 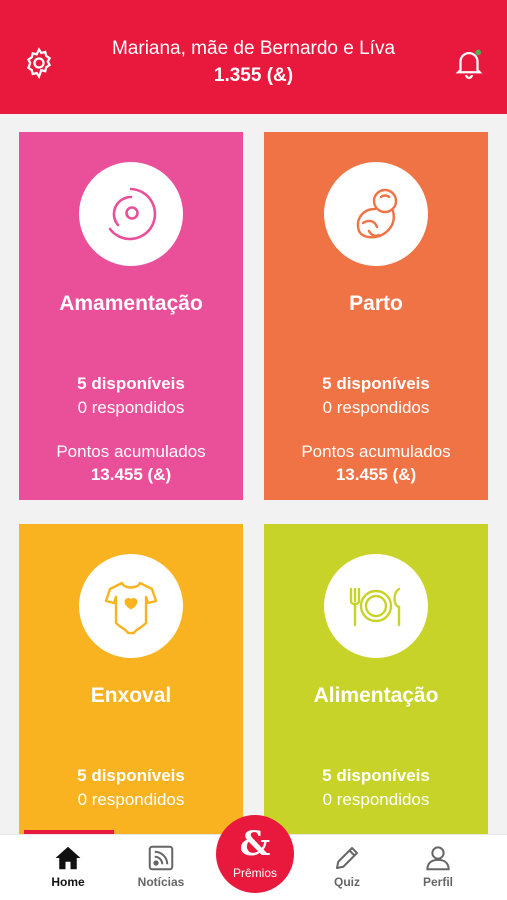 What do you see at coordinates (254, 873) in the screenshot?
I see `nav-premios-label: Prêmios` at bounding box center [254, 873].